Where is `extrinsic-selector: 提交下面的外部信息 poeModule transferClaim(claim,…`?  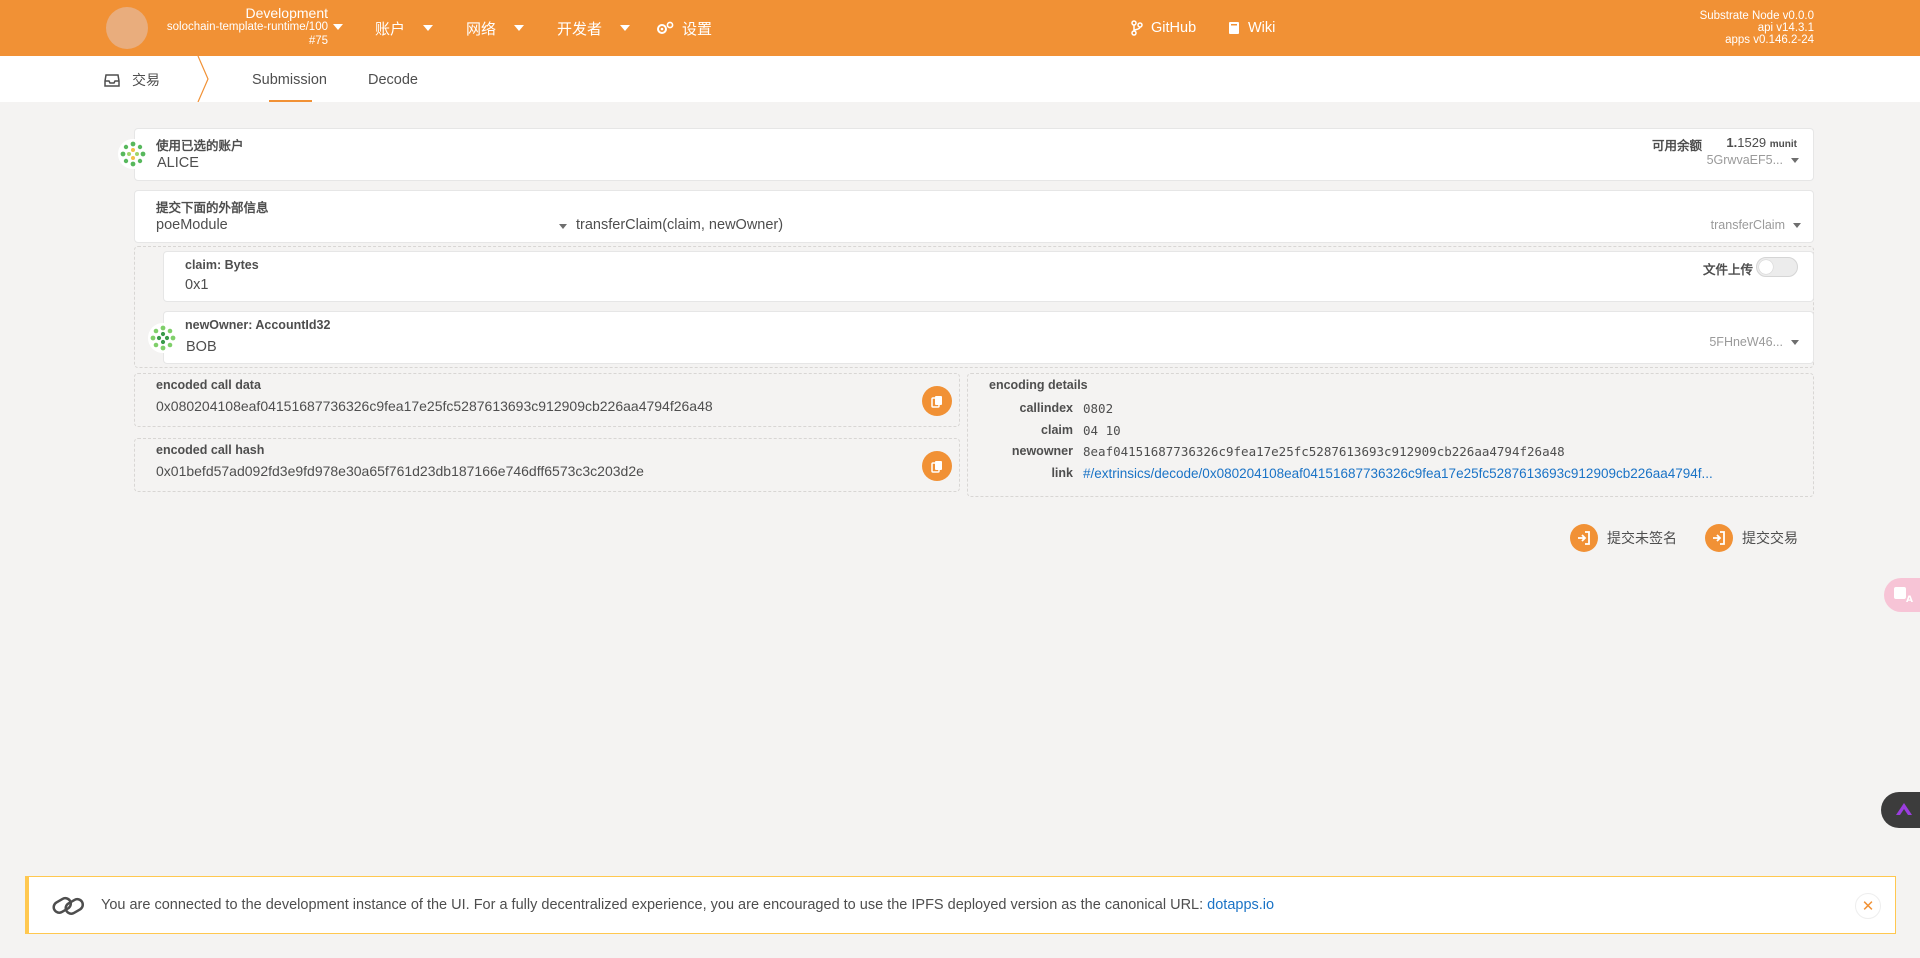
extrinsic-selector: 提交下面的外部信息 poeModule transferClaim(claim,… is located at coordinates (974, 216).